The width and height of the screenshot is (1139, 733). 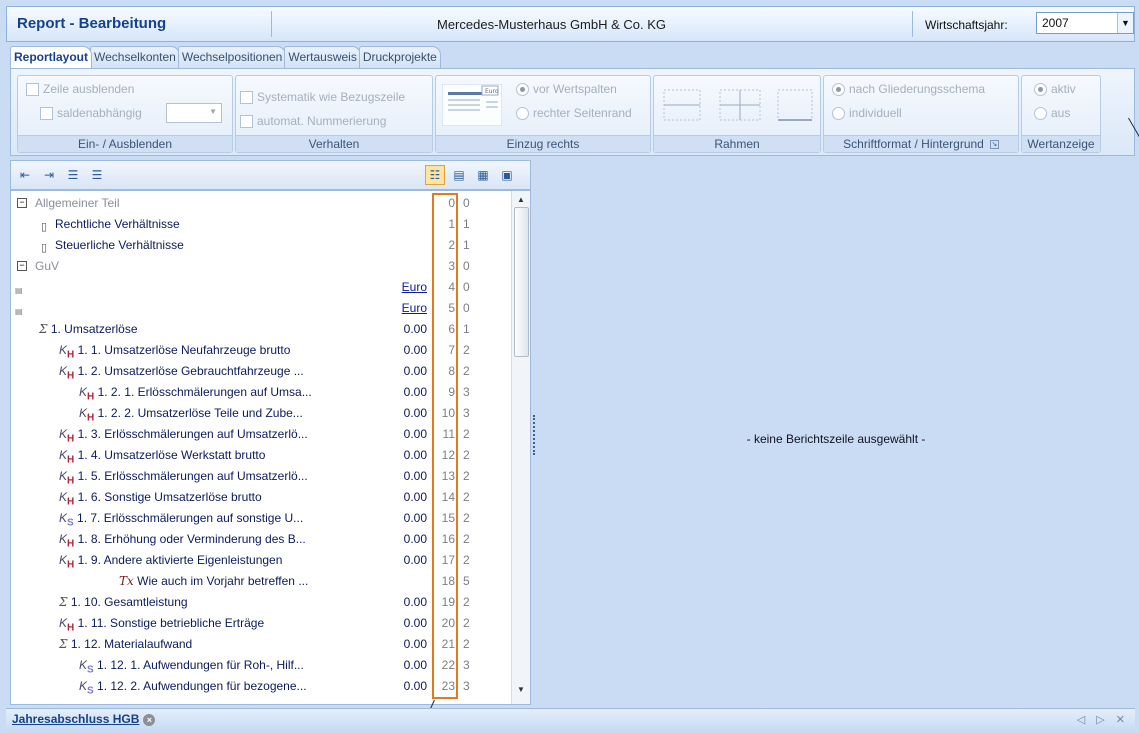 What do you see at coordinates (232, 57) in the screenshot?
I see `tab-wechselpositionen: Wechselpositionen` at bounding box center [232, 57].